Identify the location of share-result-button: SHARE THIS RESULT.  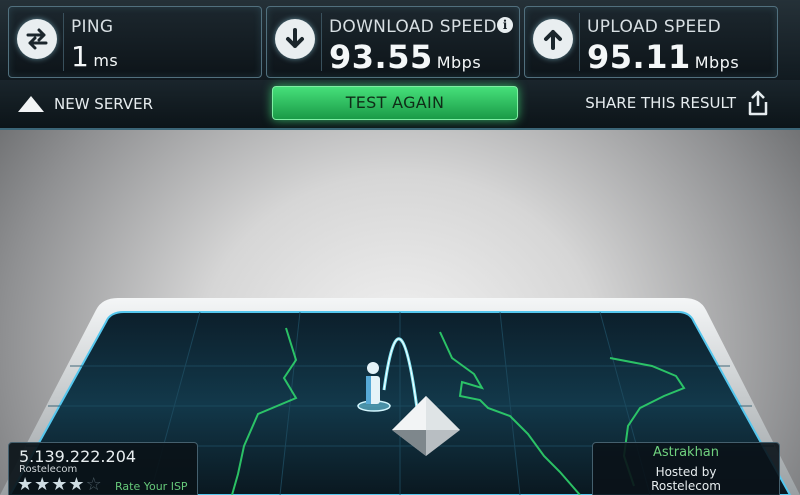
(677, 103).